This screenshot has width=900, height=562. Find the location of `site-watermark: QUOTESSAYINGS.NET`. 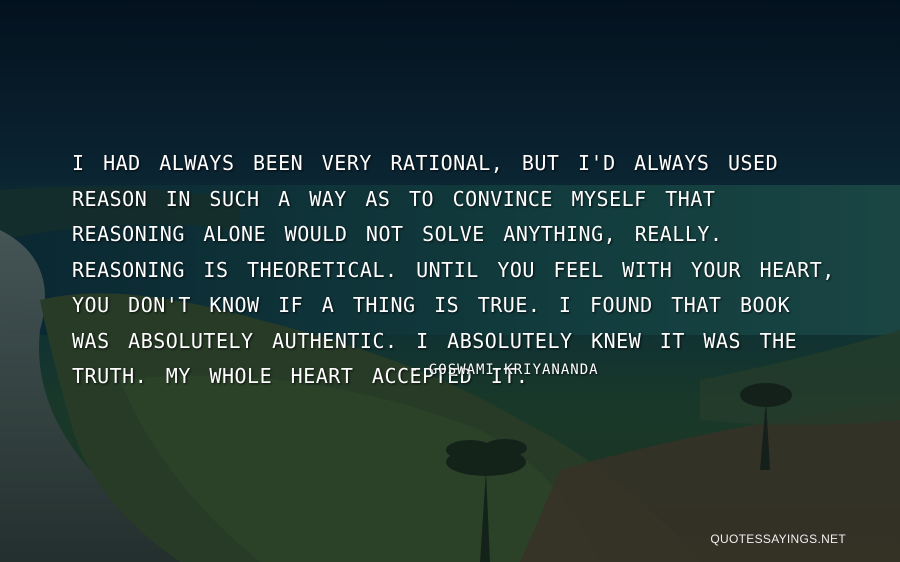

site-watermark: QUOTESSAYINGS.NET is located at coordinates (778, 539).